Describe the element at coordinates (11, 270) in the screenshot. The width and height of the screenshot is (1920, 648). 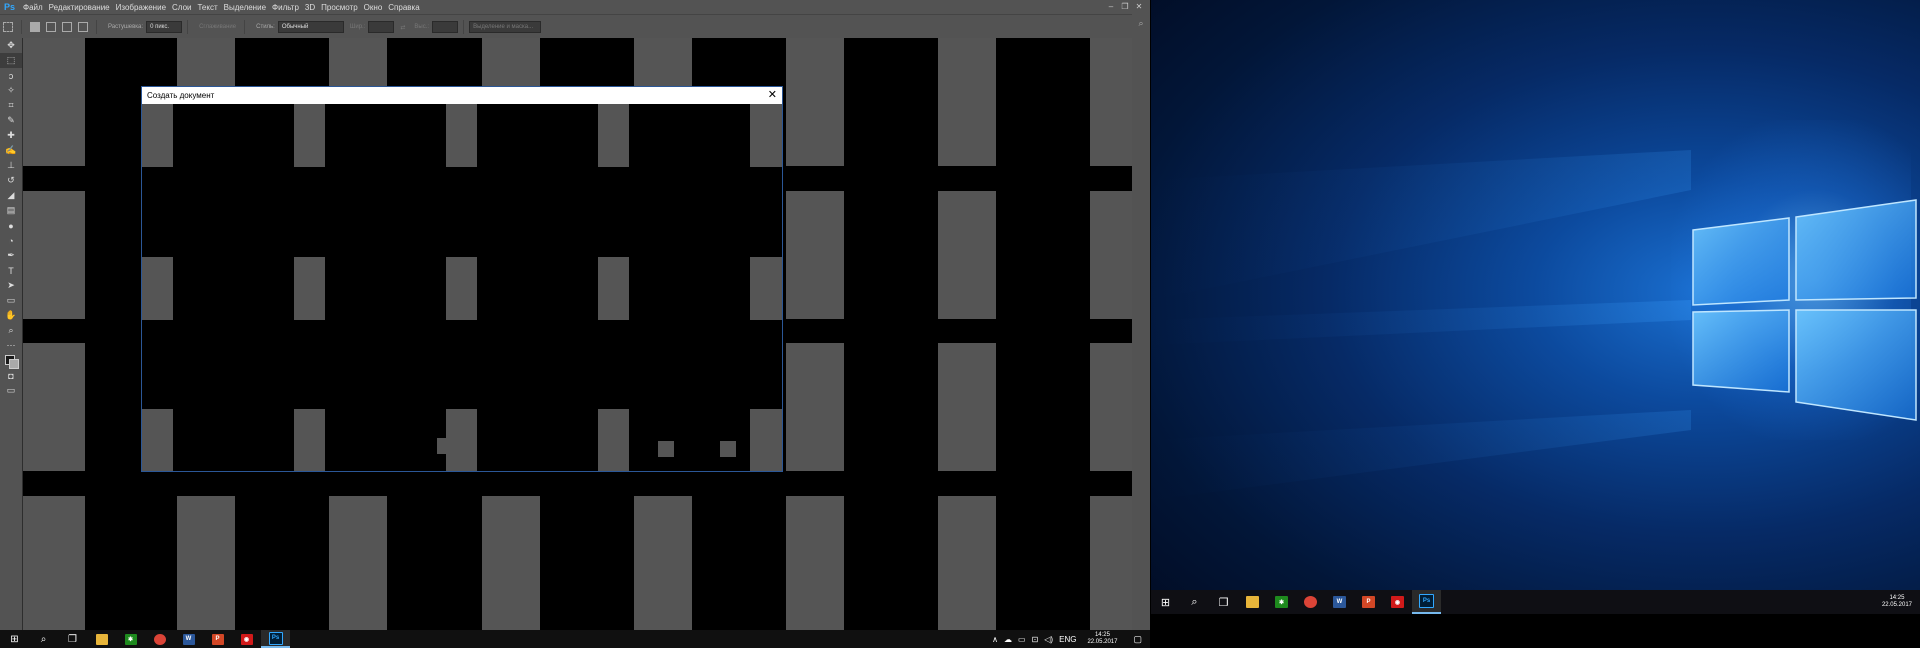
I see `type-tool-icon: T` at that location.